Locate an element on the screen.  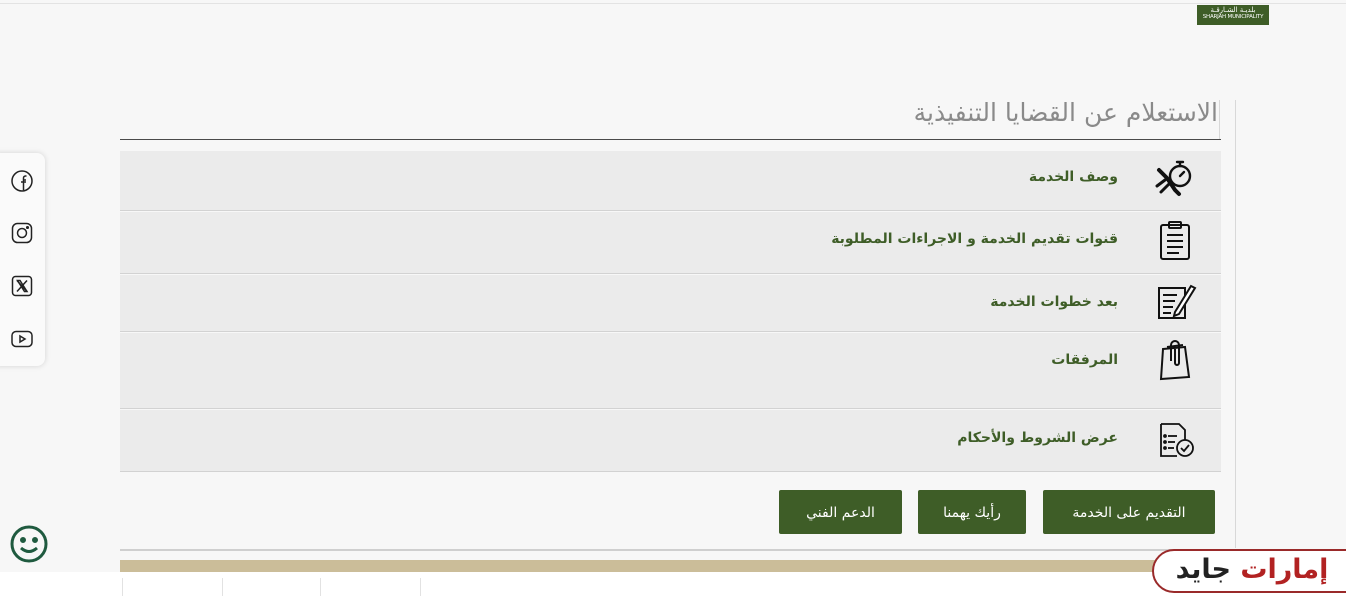
title-right-border is located at coordinates (1219, 120).